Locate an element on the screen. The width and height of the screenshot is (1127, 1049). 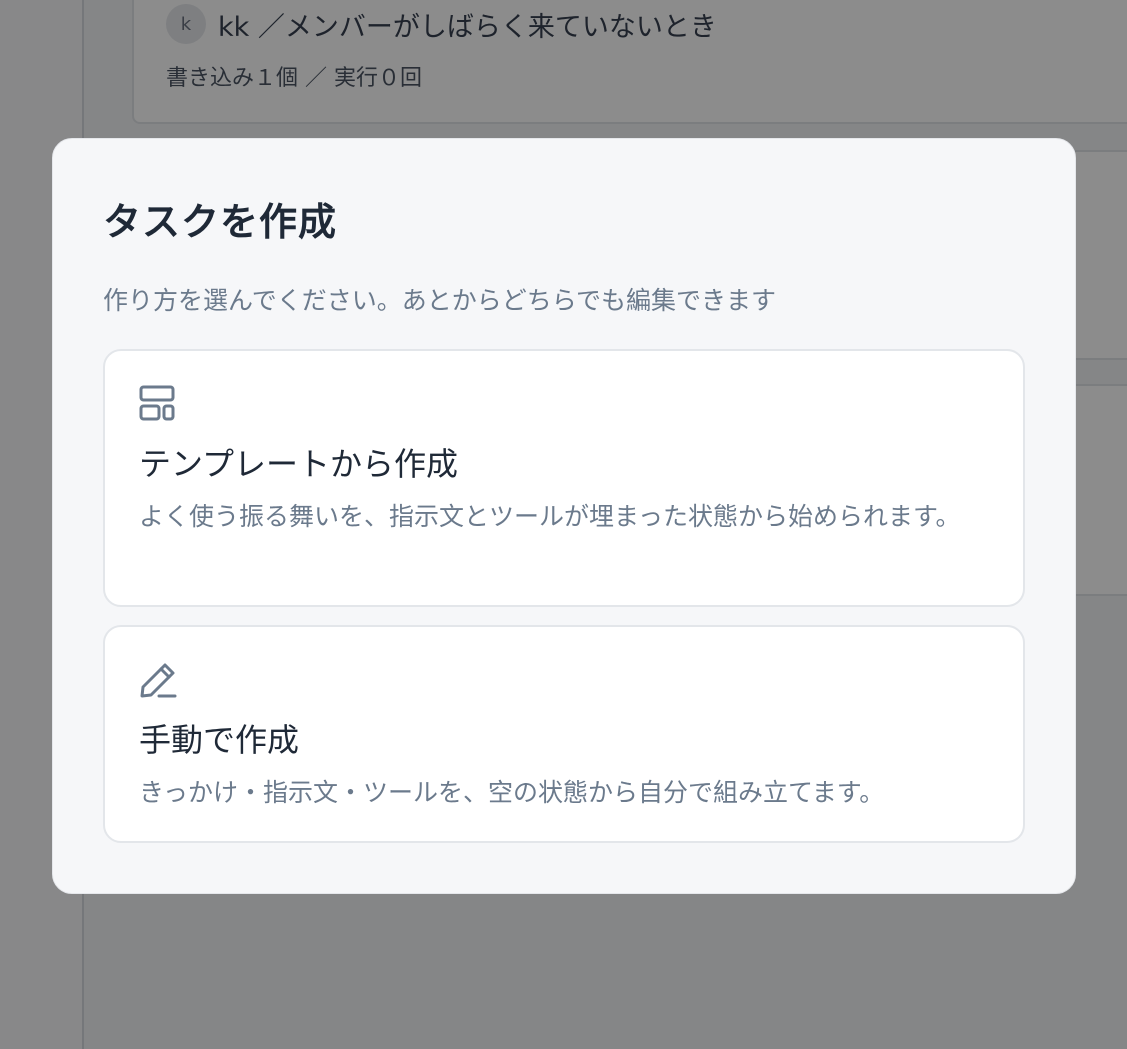
option-description: きっかけ・指示文・ツールを、空の状態から自分で組み立てます。 is located at coordinates (512, 792).